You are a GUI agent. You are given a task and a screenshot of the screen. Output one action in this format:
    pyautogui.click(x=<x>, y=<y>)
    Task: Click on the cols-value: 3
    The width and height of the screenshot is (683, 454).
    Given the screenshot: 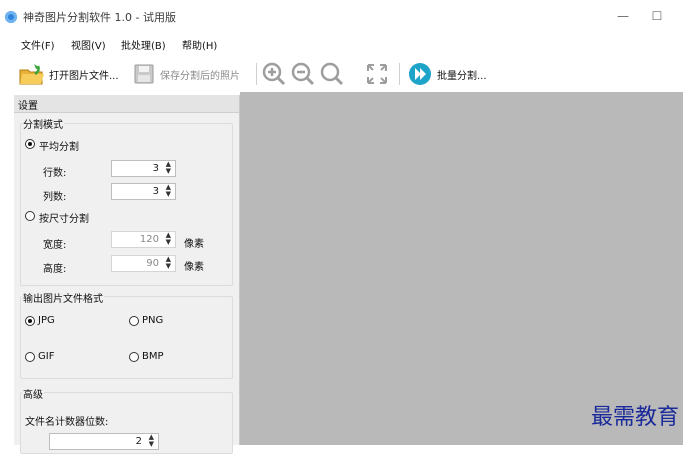 What is the action you would take?
    pyautogui.click(x=155, y=191)
    